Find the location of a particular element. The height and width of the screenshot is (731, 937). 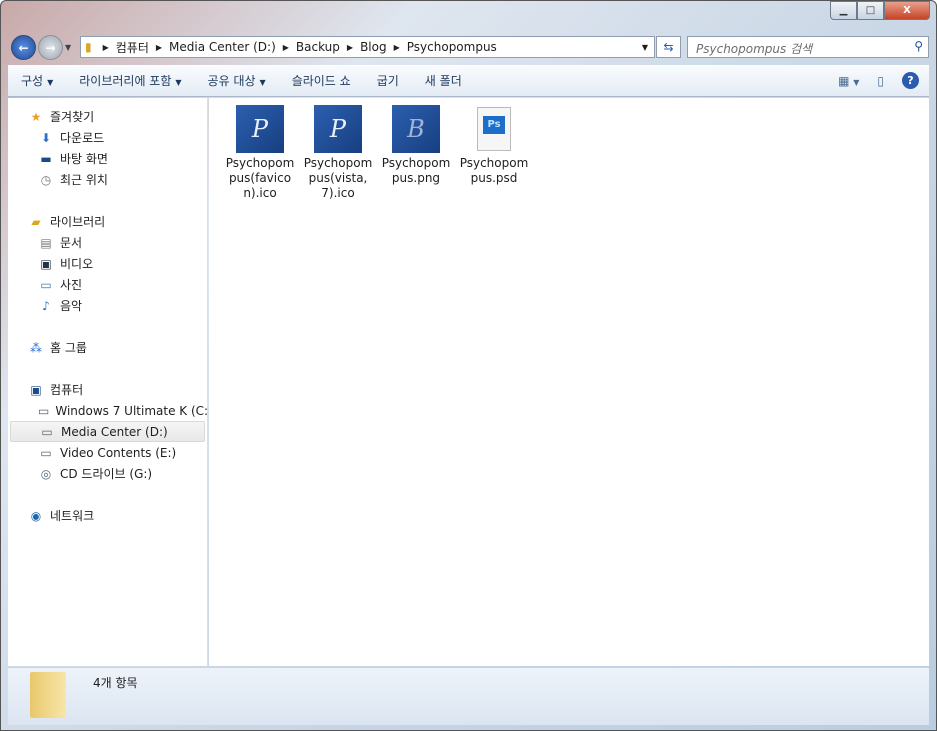

sidebar-item-drive-d: ▭ Media Center (D:) is located at coordinates (107, 431).